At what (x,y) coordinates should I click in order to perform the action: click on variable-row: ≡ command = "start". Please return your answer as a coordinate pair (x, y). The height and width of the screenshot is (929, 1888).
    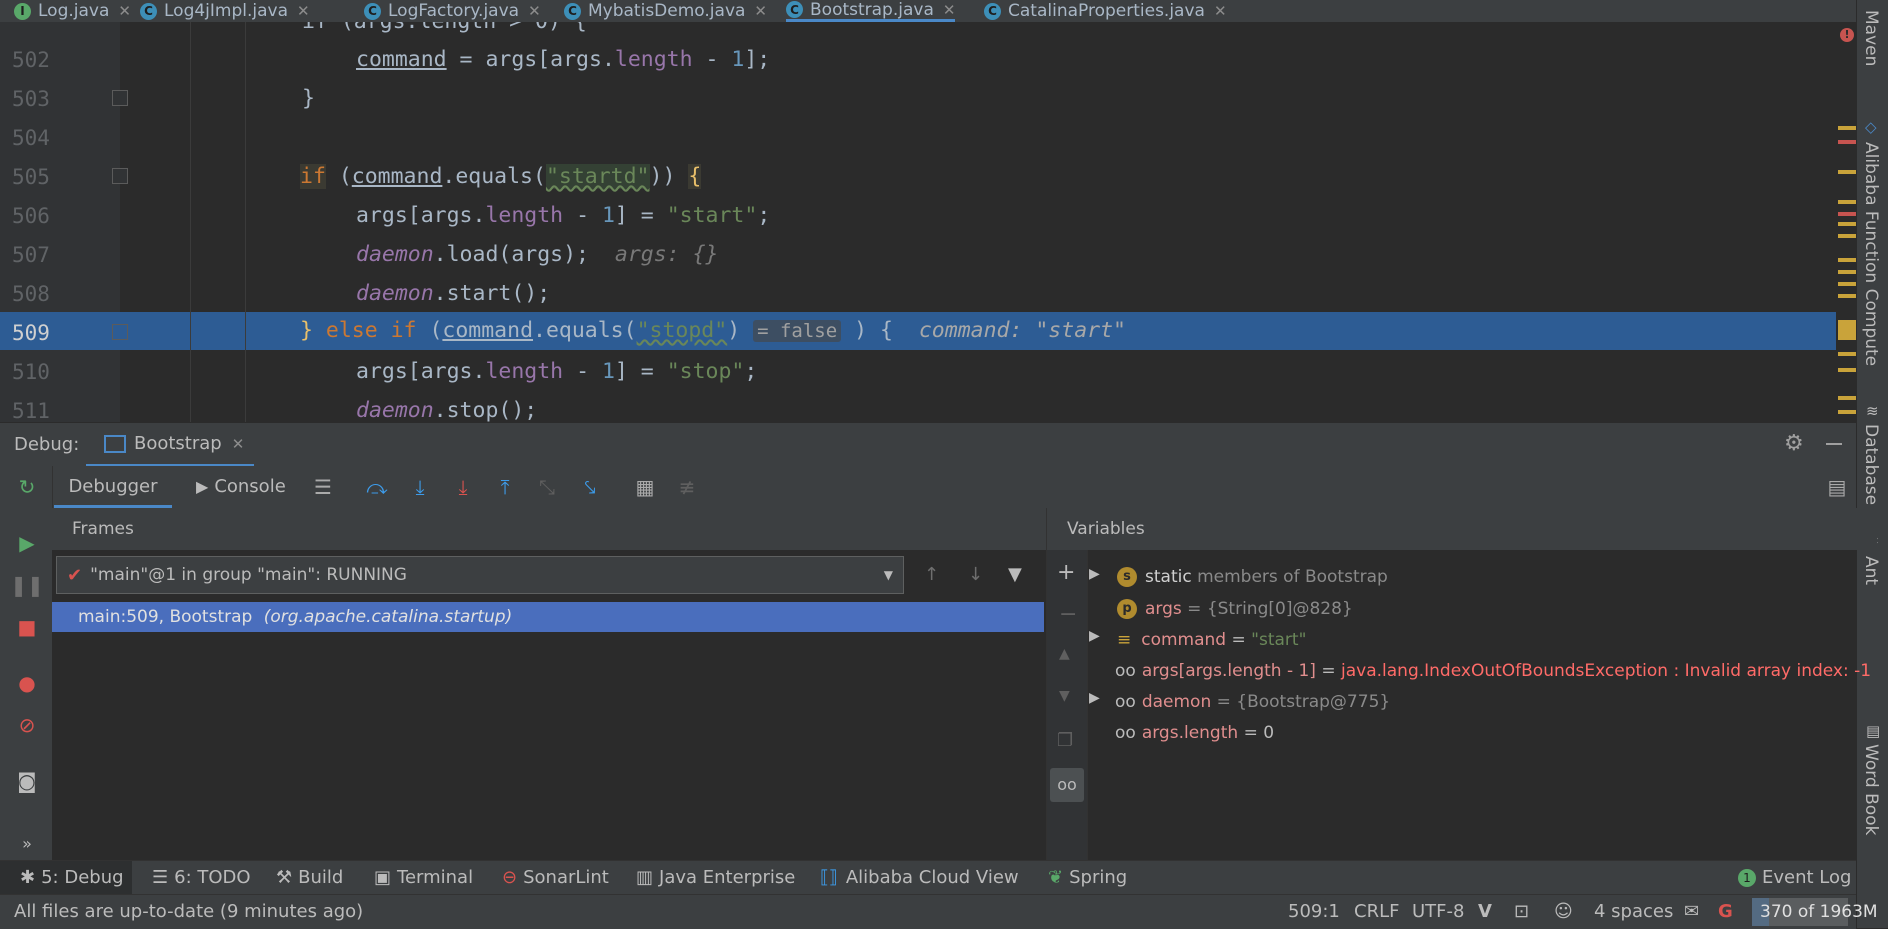
    Looking at the image, I should click on (1211, 640).